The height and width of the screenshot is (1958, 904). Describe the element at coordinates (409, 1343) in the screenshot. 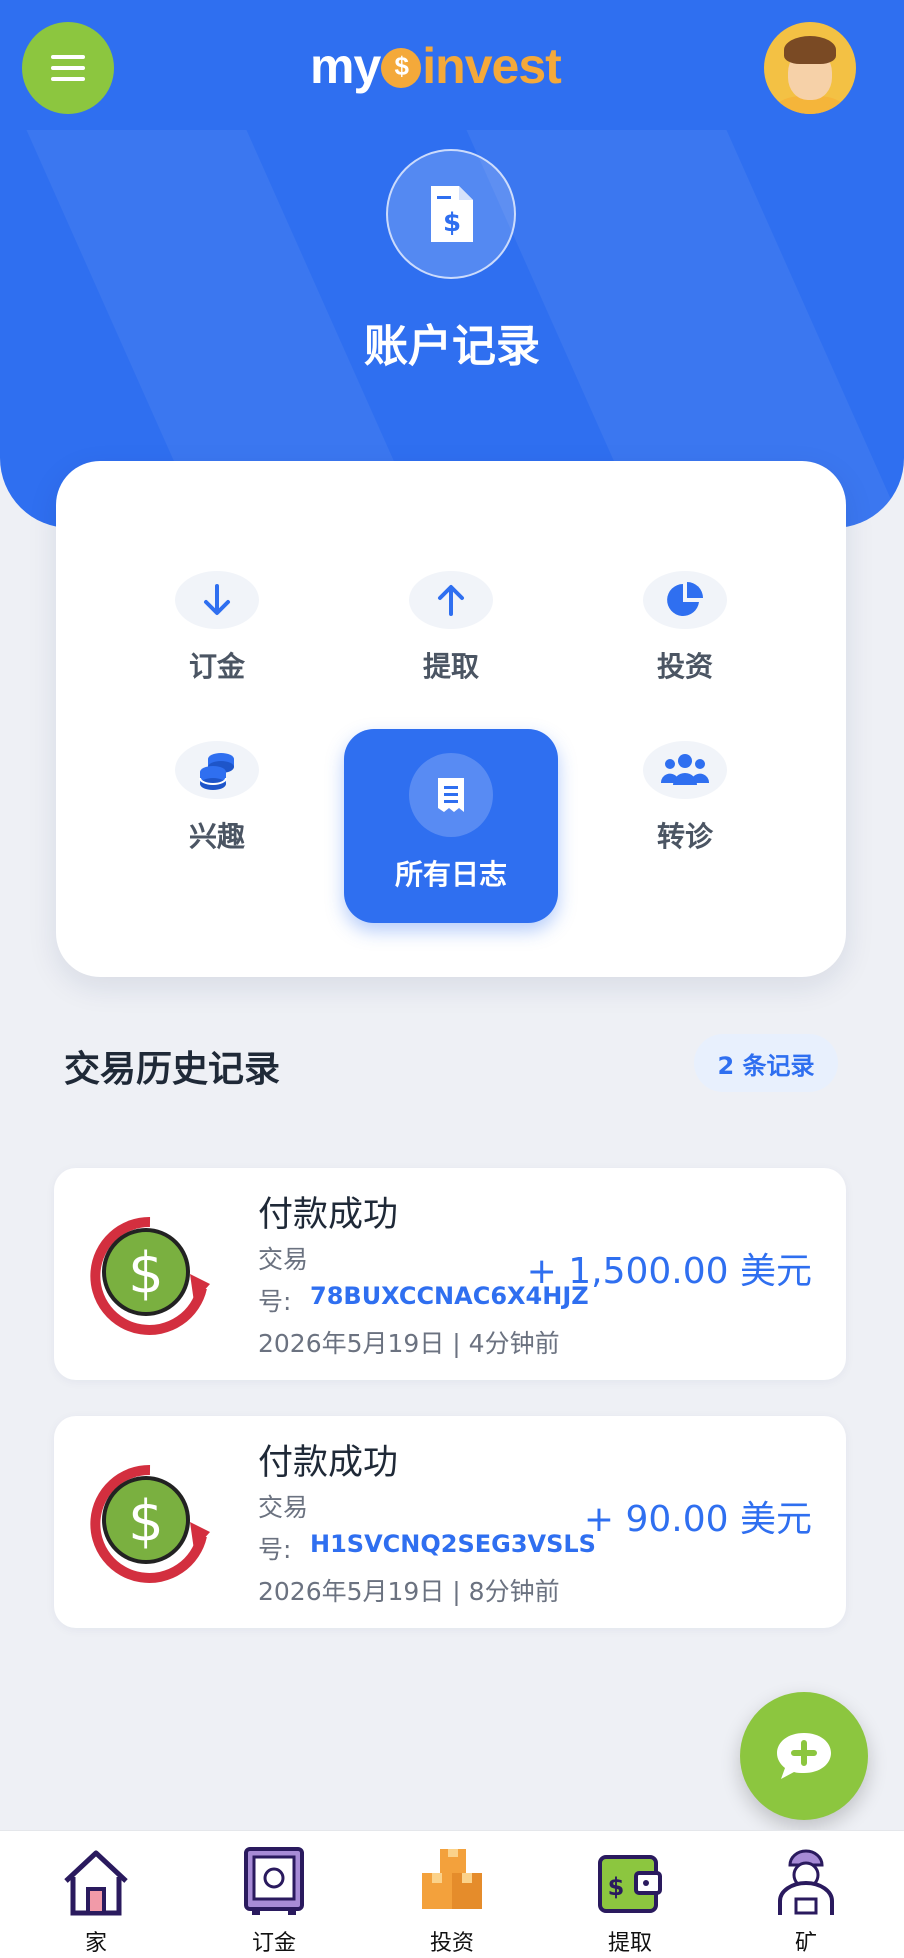

I see `transaction-date: 2026年5月19日 | 4分钟前` at that location.